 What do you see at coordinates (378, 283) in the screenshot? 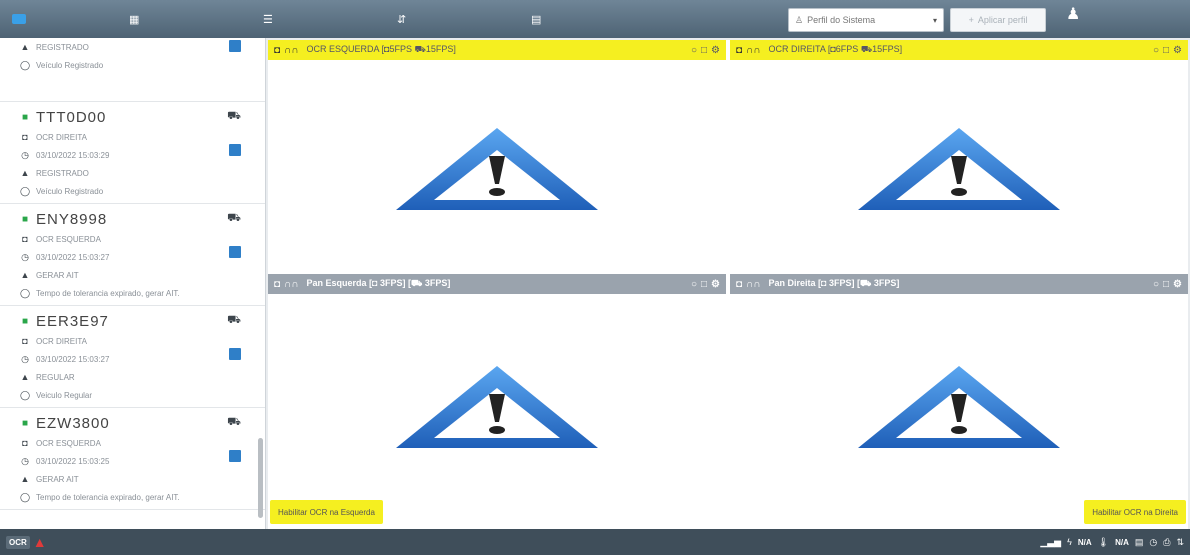
I see `panel-title: Pan Esquerda [◘ 3FPS] [⛟ 3FPS]` at bounding box center [378, 283].